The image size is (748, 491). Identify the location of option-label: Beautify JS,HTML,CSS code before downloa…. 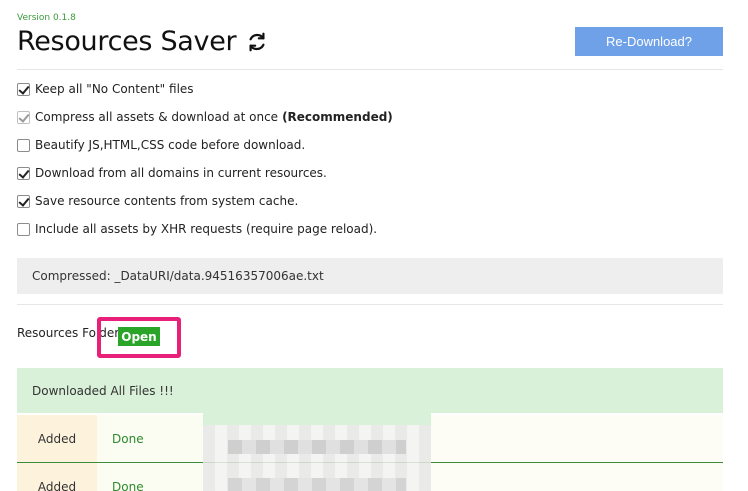
(170, 145).